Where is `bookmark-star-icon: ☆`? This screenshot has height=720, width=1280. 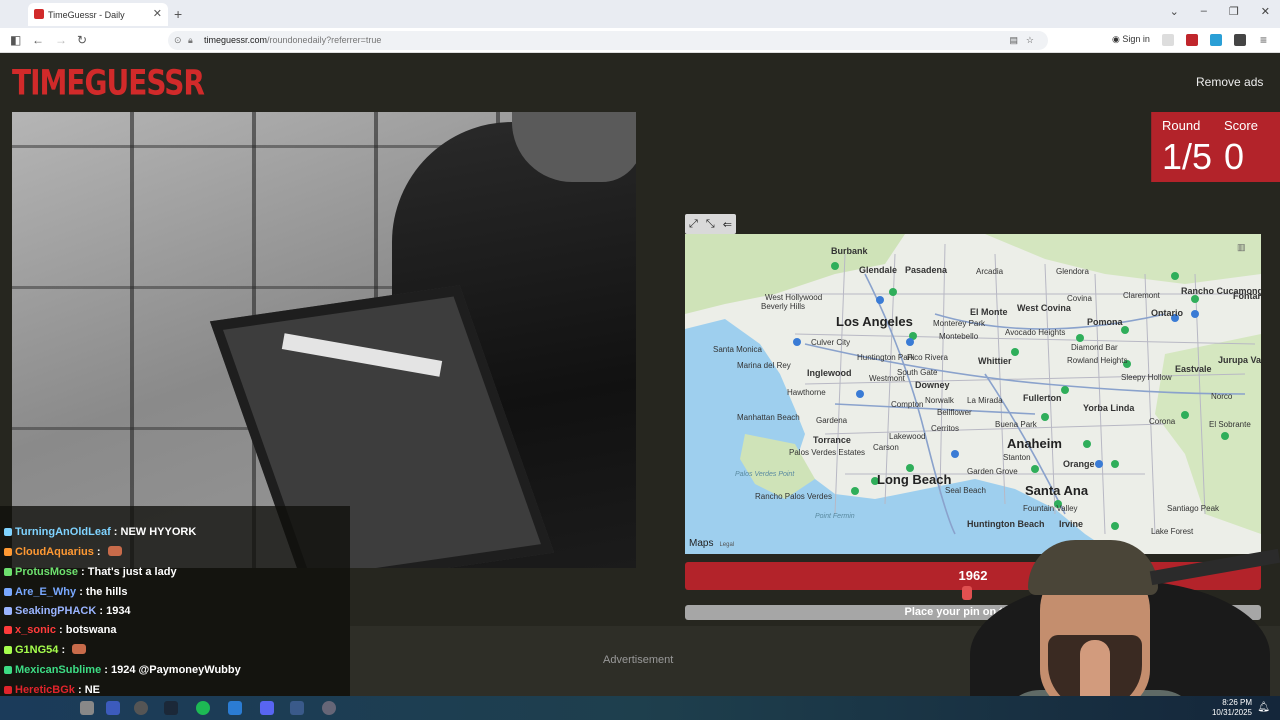 bookmark-star-icon: ☆ is located at coordinates (1030, 40).